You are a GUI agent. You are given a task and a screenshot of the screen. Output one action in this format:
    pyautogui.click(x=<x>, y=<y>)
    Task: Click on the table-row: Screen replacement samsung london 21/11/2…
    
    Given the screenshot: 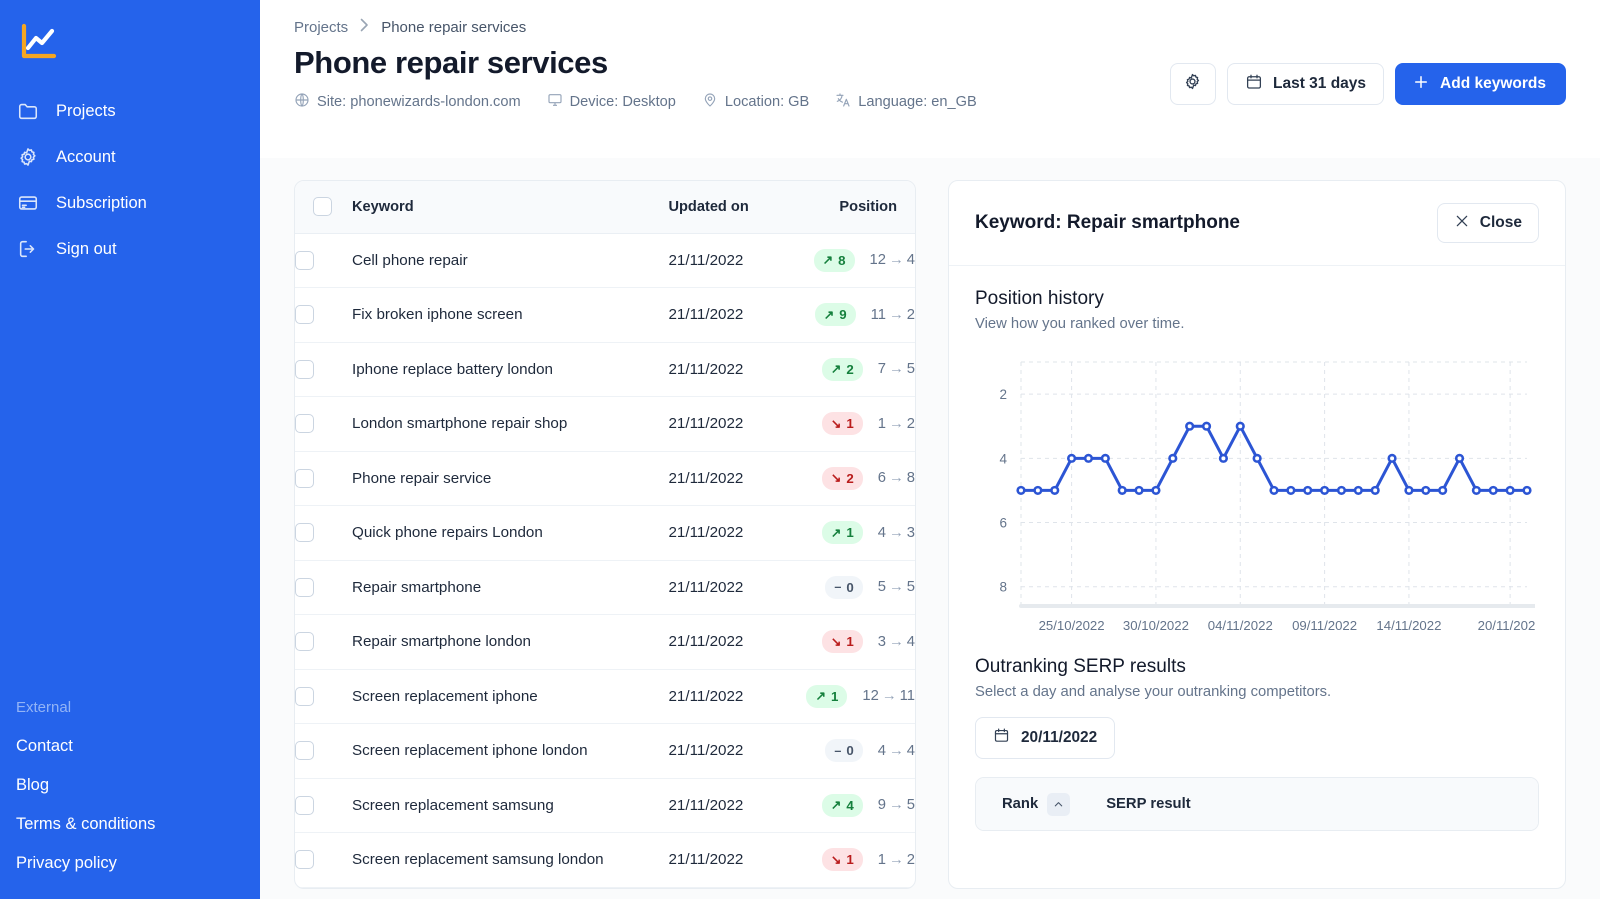 What is the action you would take?
    pyautogui.click(x=605, y=860)
    